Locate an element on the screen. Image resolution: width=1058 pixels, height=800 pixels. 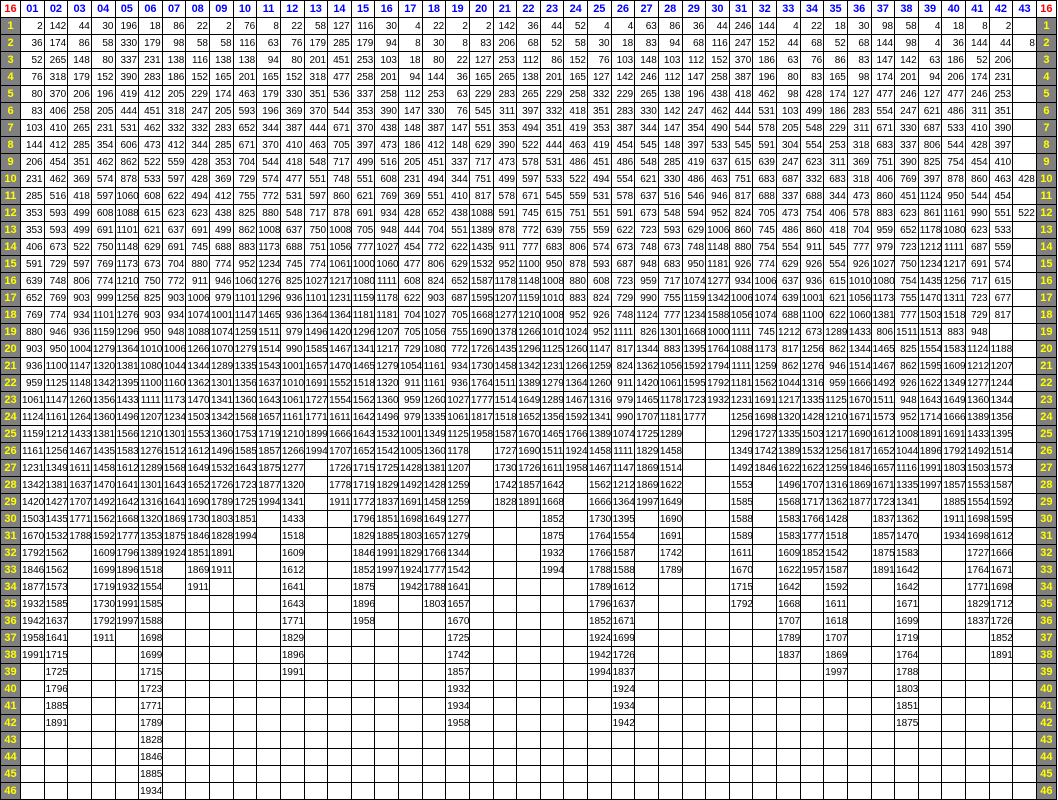
column-header: 33 is located at coordinates (788, 9).